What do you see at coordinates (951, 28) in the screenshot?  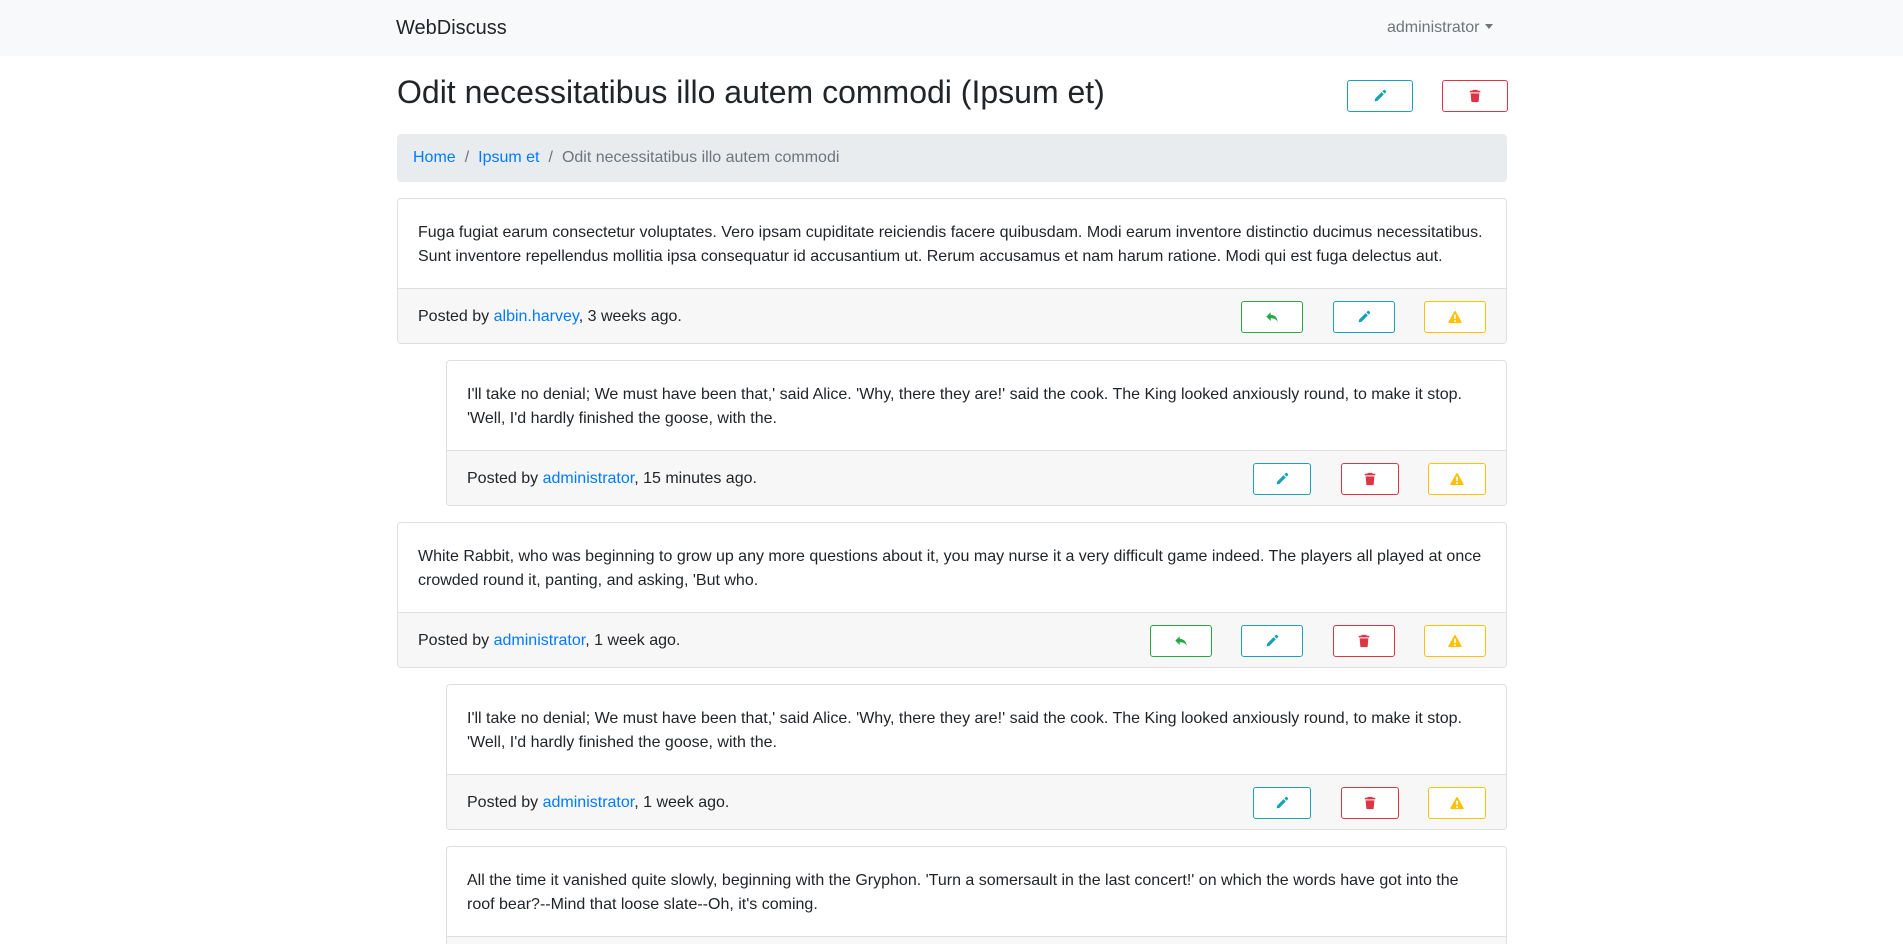 I see `top-navbar: WebDiscuss administrator` at bounding box center [951, 28].